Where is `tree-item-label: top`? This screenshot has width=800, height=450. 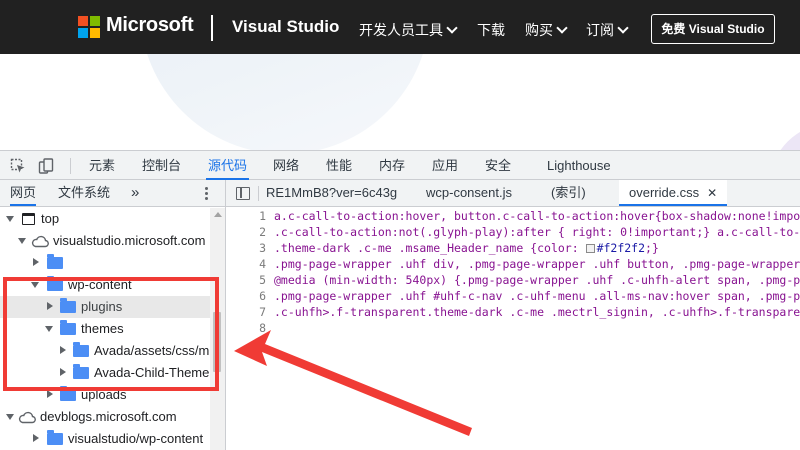 tree-item-label: top is located at coordinates (50, 218).